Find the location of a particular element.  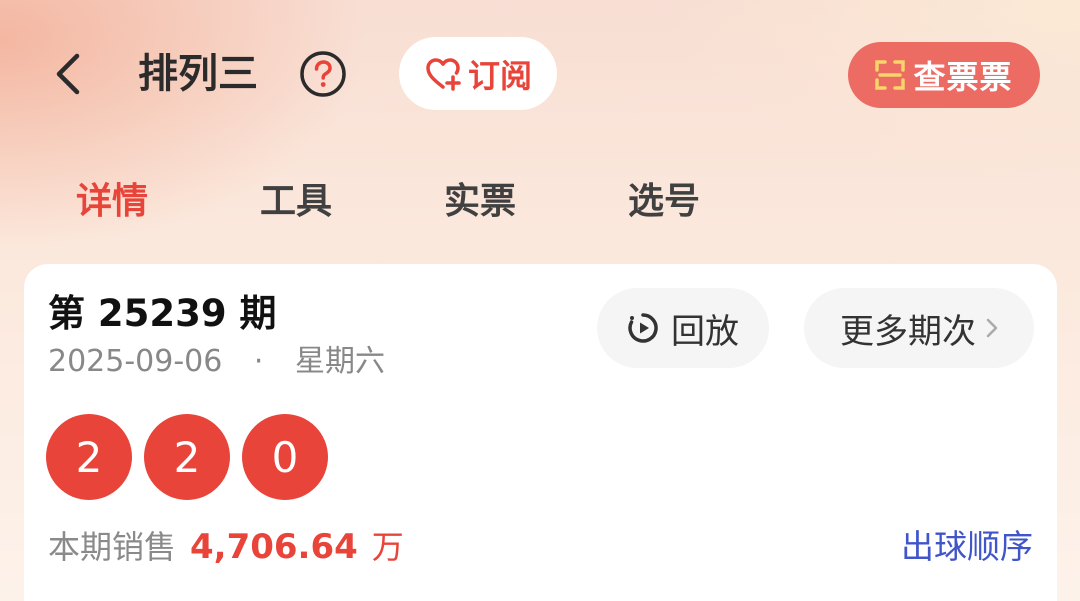

winning-numbers: 2 2 0 is located at coordinates (187, 457).